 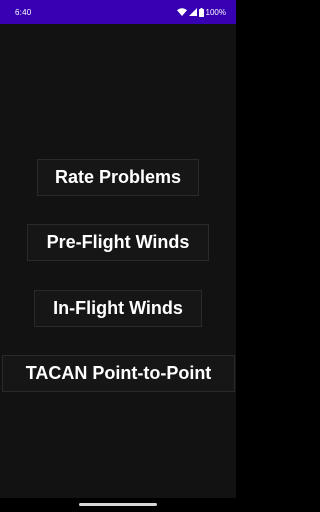 I want to click on navigation-bar, so click(x=118, y=505).